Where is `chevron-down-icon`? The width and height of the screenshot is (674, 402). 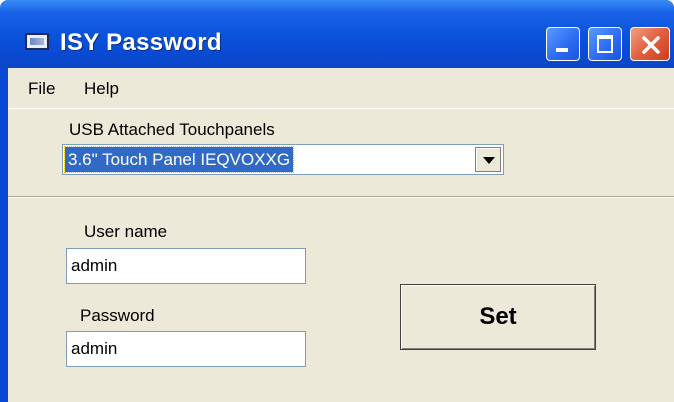
chevron-down-icon is located at coordinates (489, 160).